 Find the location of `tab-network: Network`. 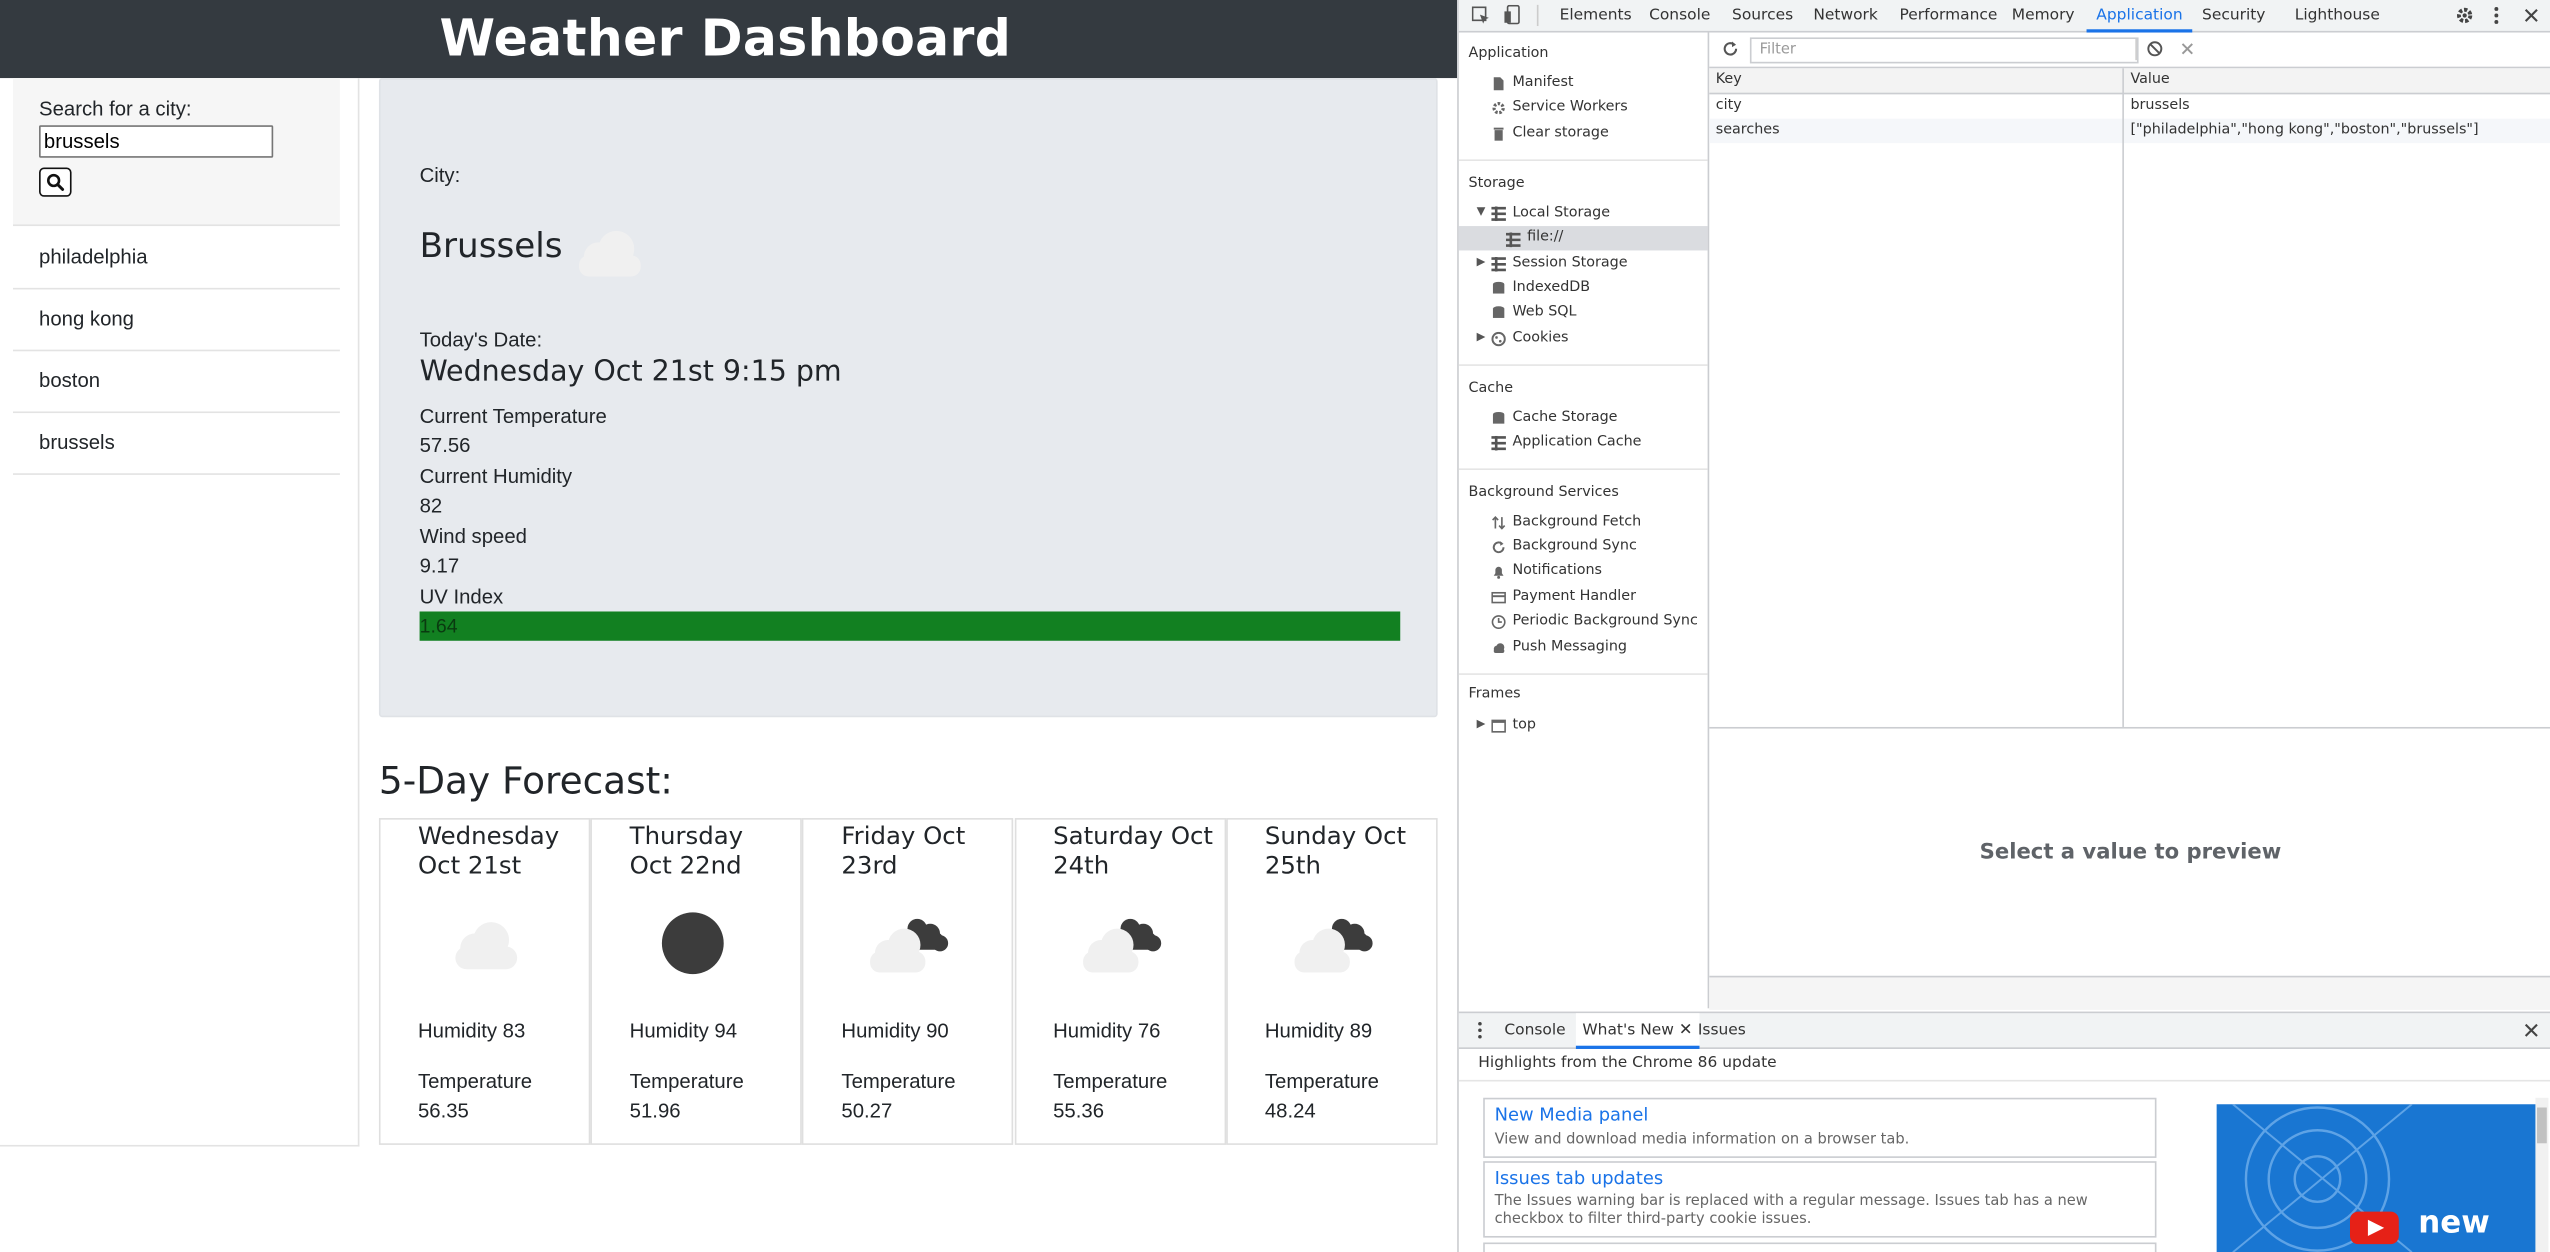

tab-network: Network is located at coordinates (1845, 15).